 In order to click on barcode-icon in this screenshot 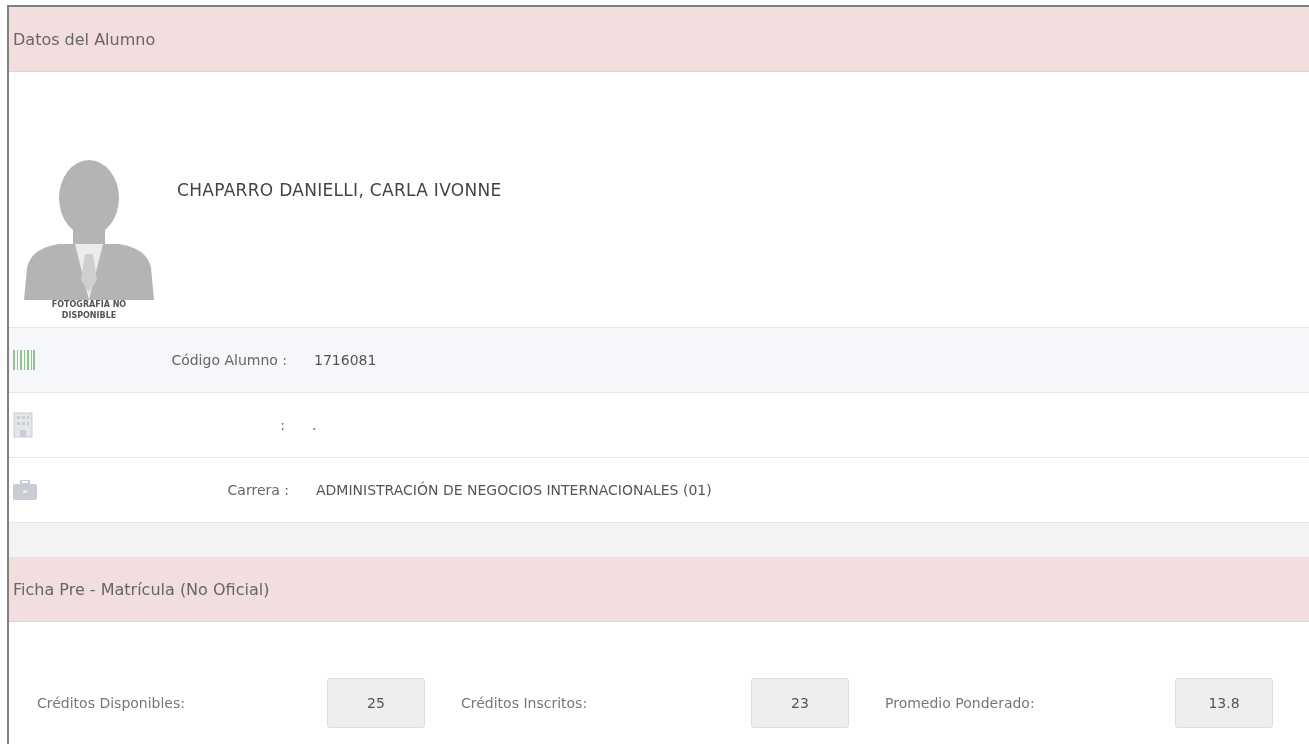, I will do `click(24, 360)`.